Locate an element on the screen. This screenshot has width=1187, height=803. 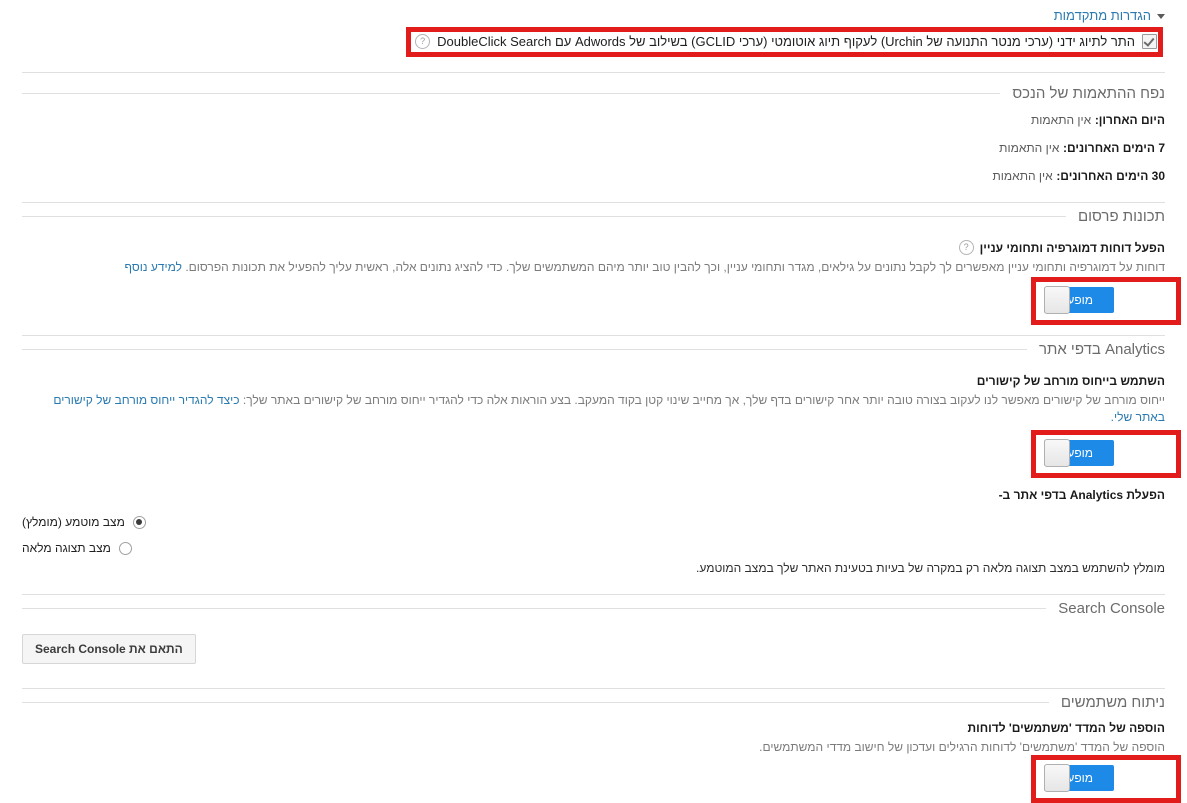
hits-volume-row-0-value: אין התאמות is located at coordinates (1061, 120).